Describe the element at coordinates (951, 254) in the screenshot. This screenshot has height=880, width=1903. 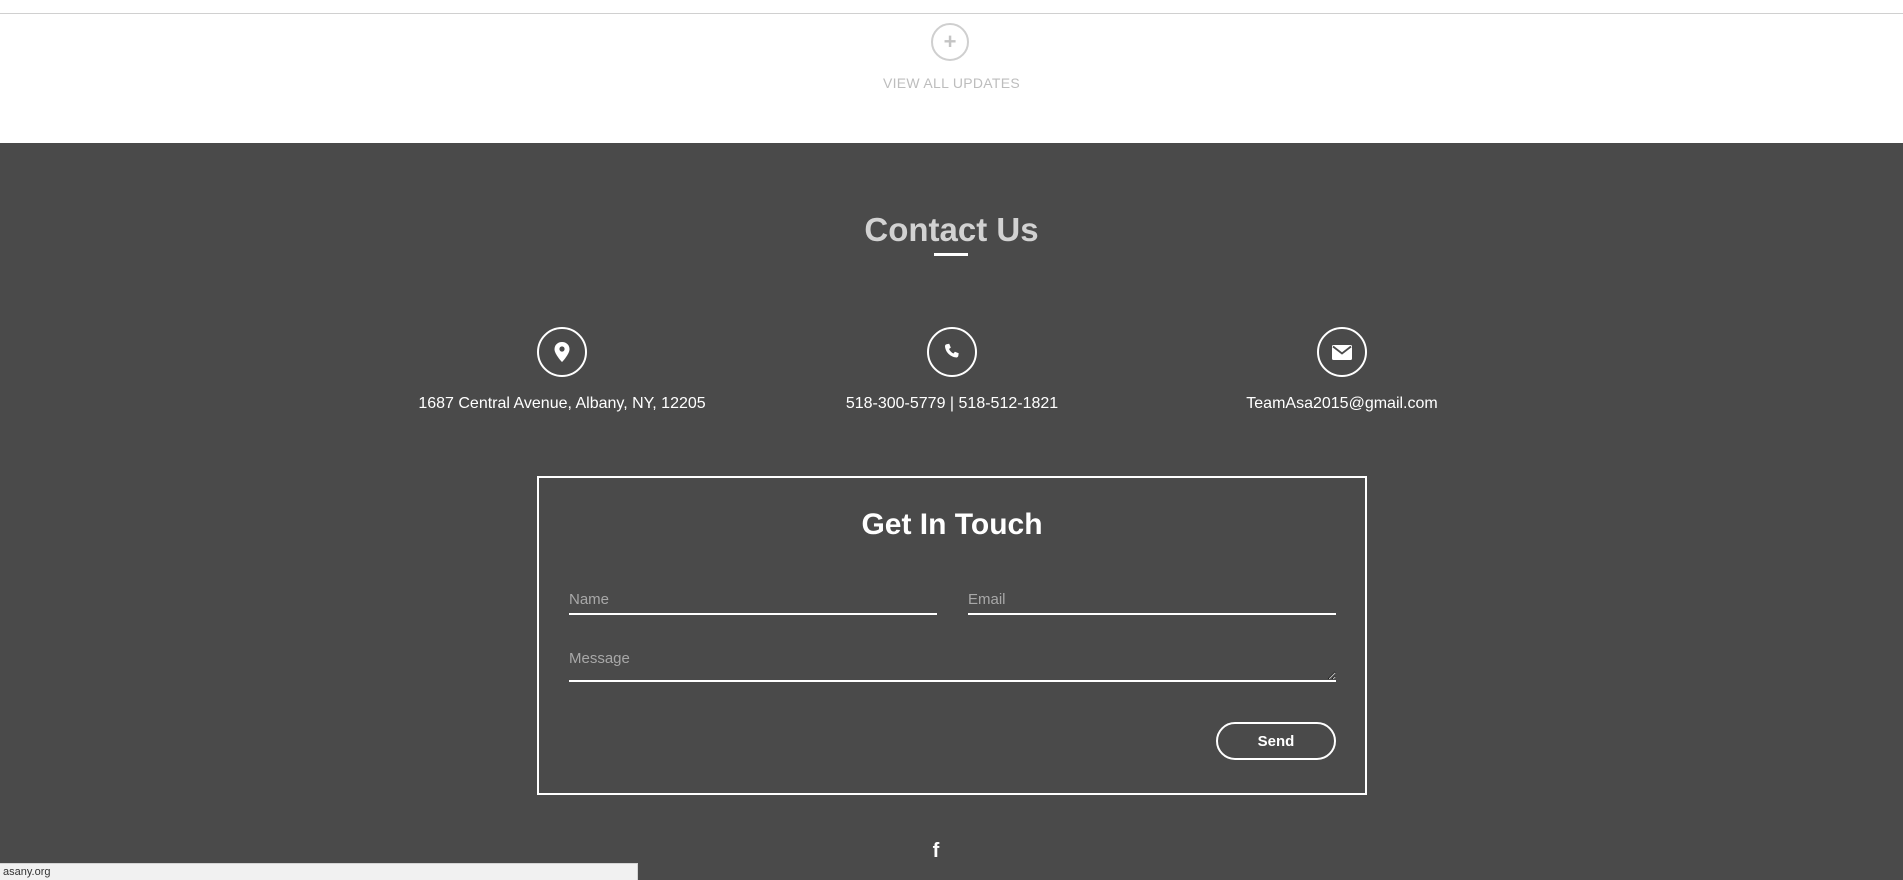
I see `title-underline` at that location.